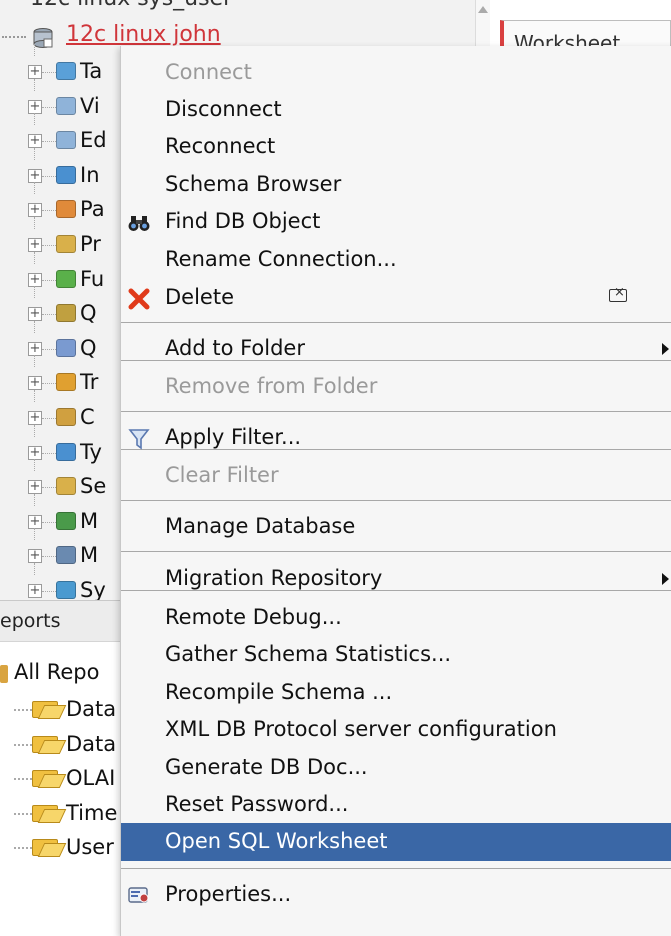 This screenshot has height=936, width=671. Describe the element at coordinates (396, 527) in the screenshot. I see `menu-item-manage-database: Manage Database` at that location.